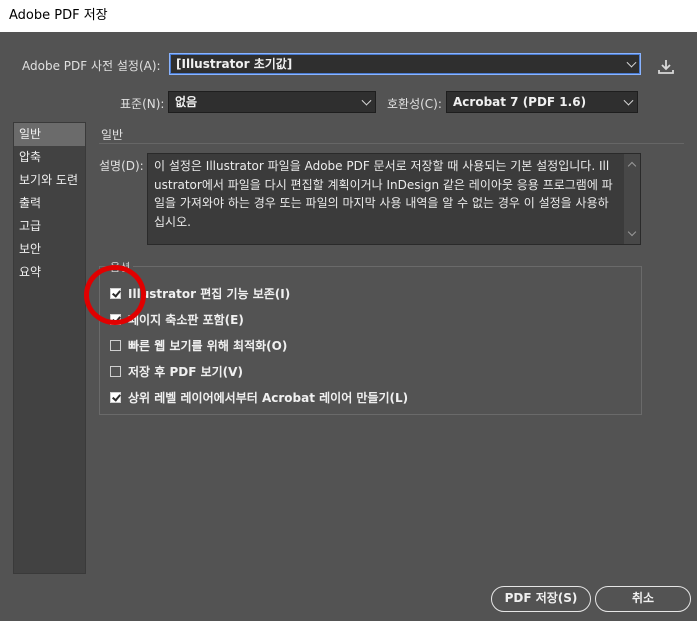 Image resolution: width=697 pixels, height=621 pixels. I want to click on cancel-button: 취소, so click(643, 599).